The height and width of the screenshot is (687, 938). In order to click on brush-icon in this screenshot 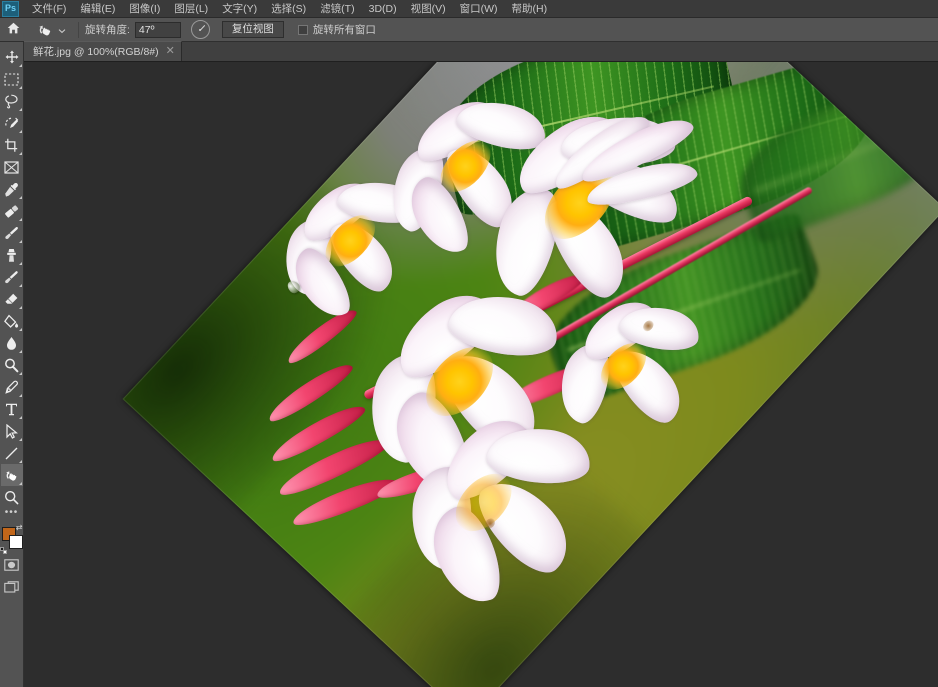, I will do `click(11, 232)`.